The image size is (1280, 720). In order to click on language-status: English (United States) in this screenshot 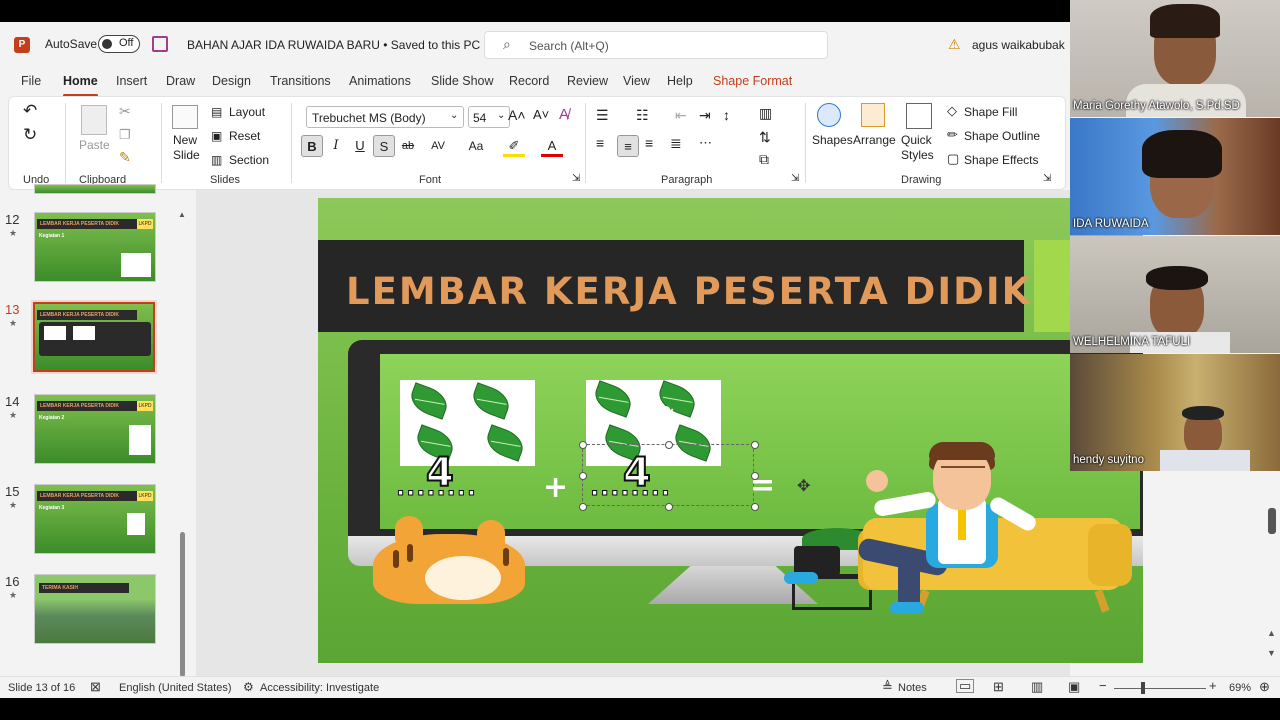, I will do `click(175, 688)`.